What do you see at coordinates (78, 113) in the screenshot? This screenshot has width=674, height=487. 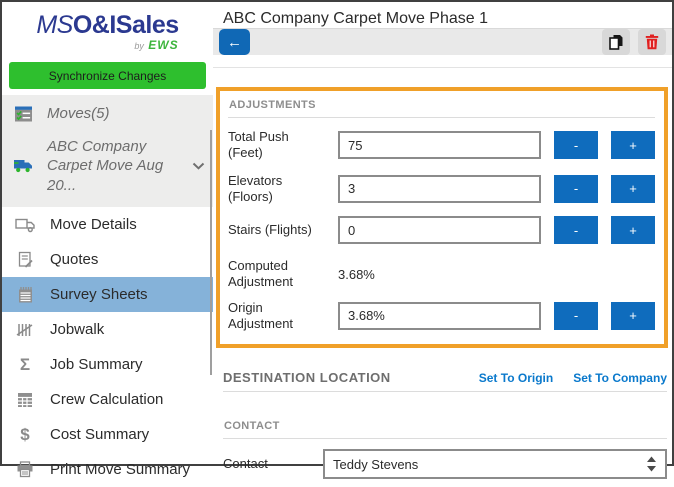 I see `moves-group-label: Moves(5)` at bounding box center [78, 113].